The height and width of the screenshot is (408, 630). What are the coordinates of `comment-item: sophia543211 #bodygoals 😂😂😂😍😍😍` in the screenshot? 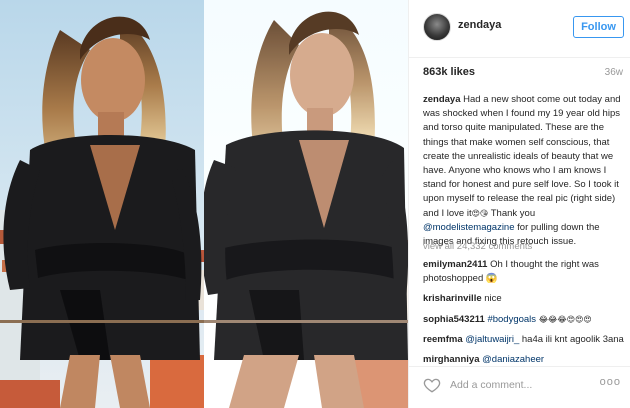 It's located at (525, 320).